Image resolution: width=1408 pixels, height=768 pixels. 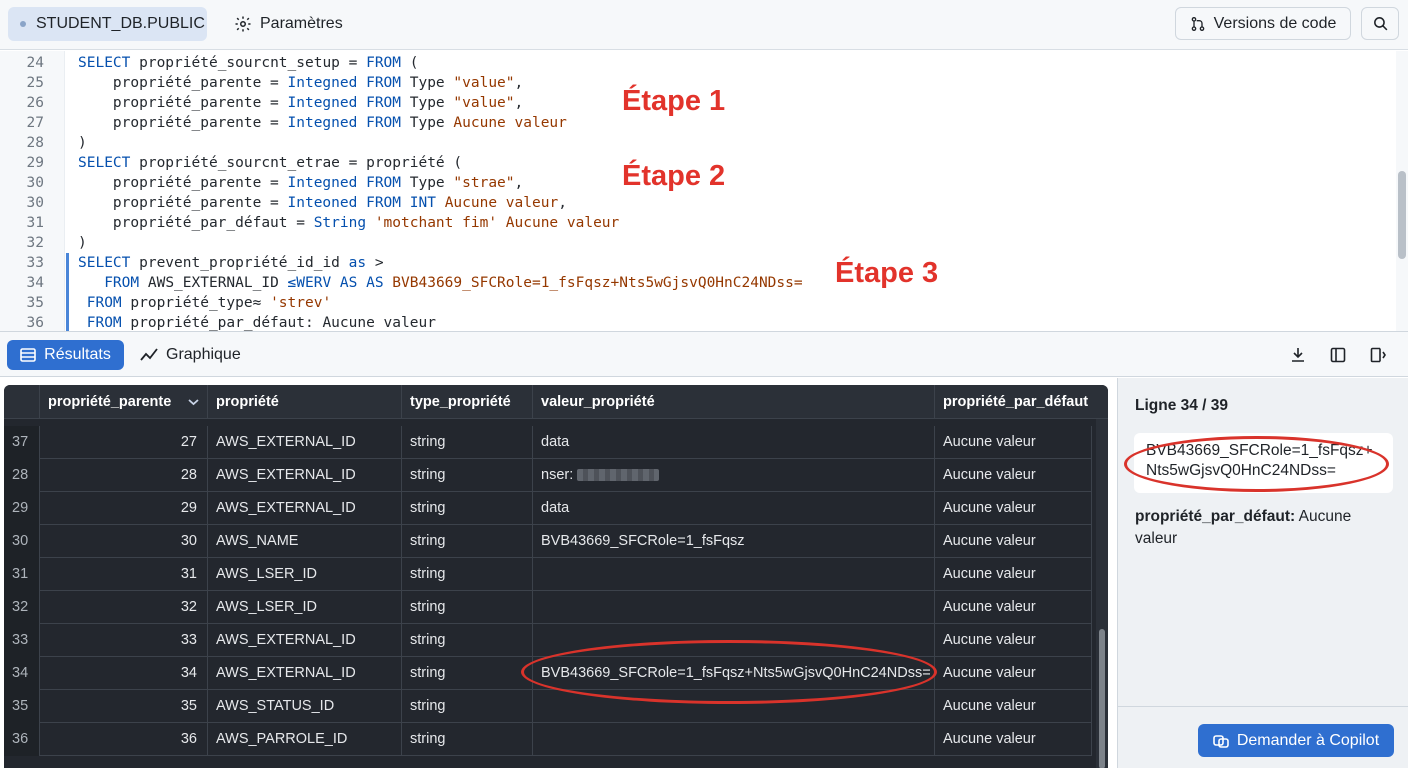 I want to click on table-cell: 30, so click(x=124, y=541).